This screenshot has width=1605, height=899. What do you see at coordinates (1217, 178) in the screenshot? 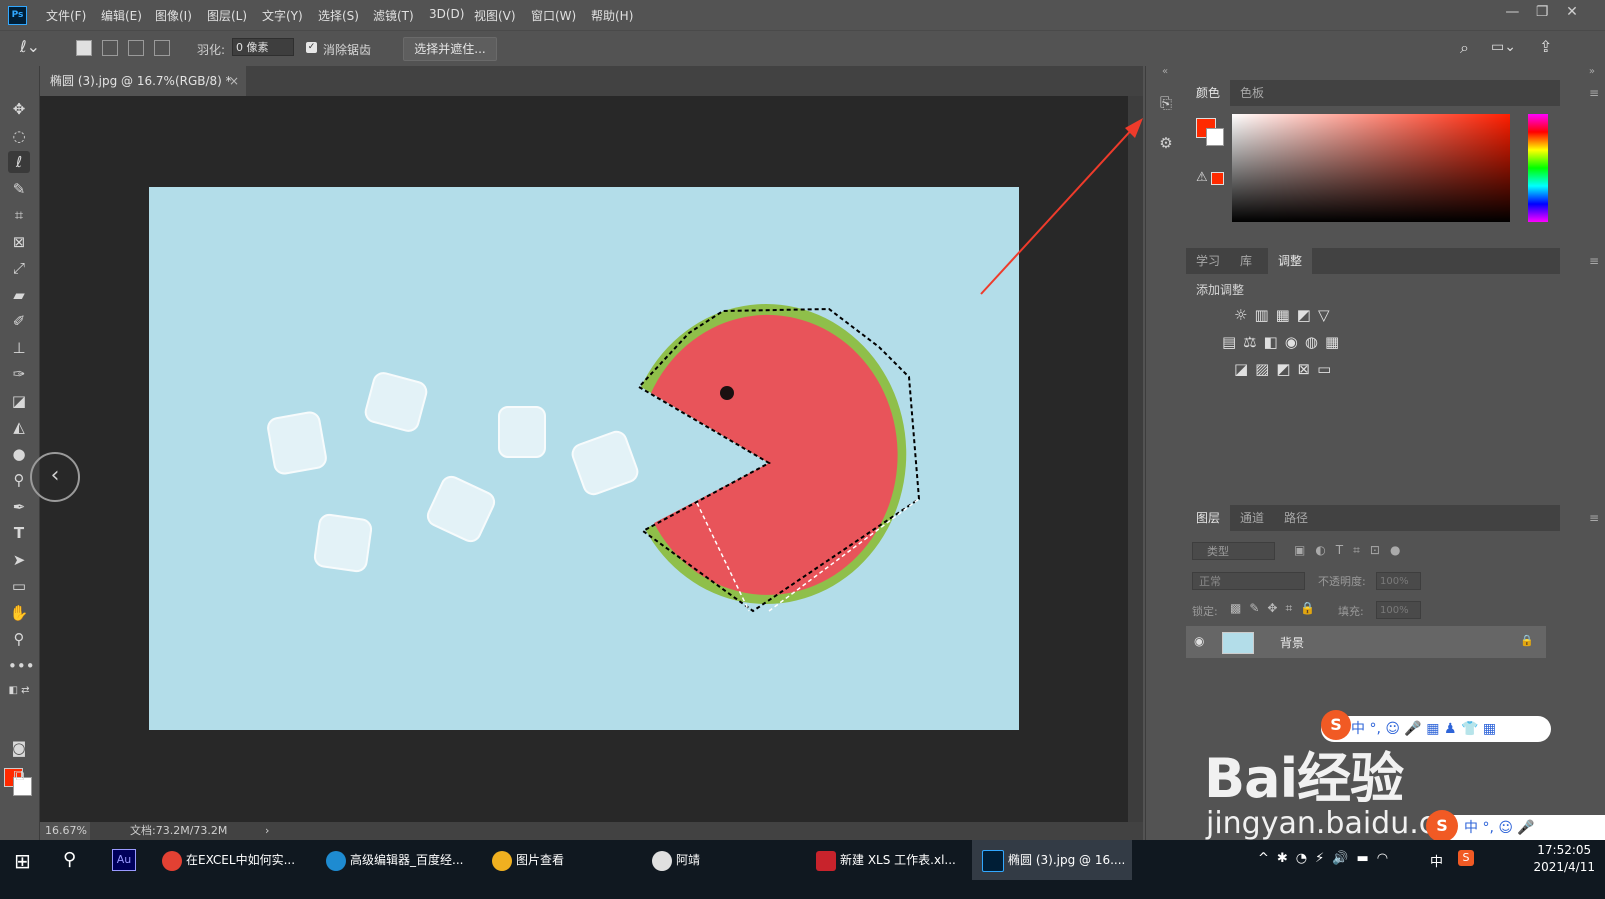
I see `gamut-swatch` at bounding box center [1217, 178].